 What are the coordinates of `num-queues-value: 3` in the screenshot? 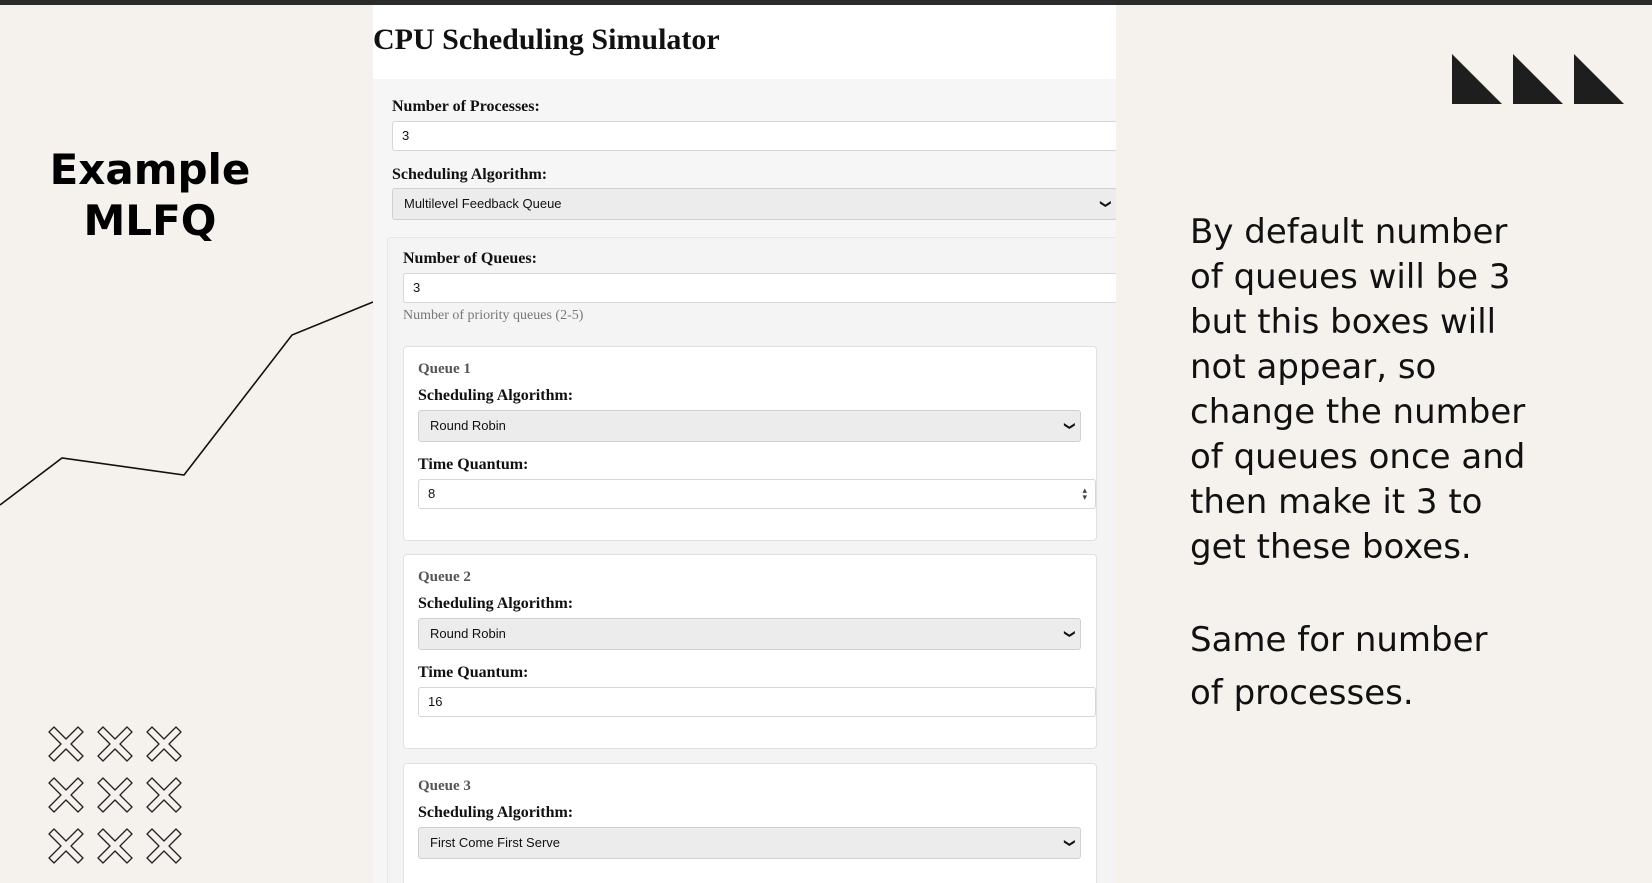 It's located at (417, 287).